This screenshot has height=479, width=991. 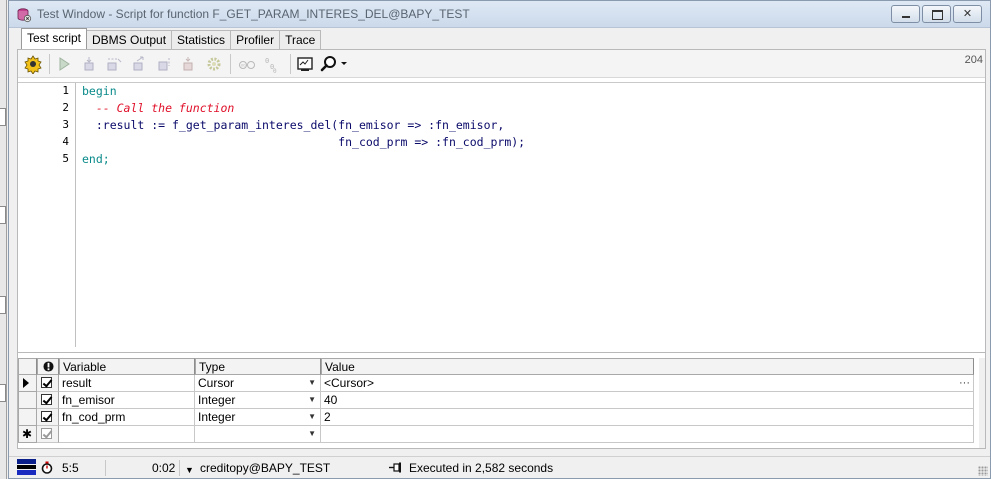 What do you see at coordinates (158, 108) in the screenshot?
I see `code-line: -- Call the function` at bounding box center [158, 108].